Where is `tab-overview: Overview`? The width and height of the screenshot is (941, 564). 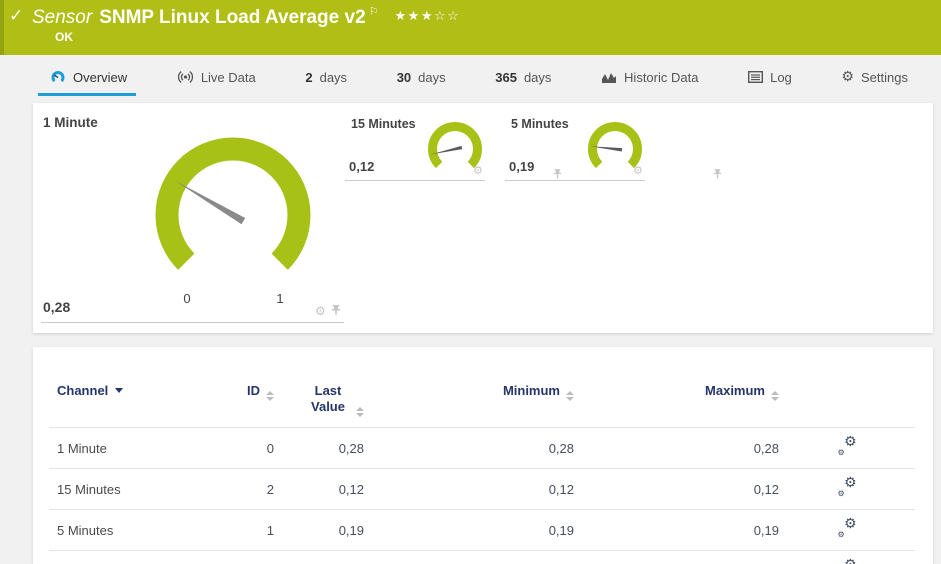 tab-overview: Overview is located at coordinates (87, 77).